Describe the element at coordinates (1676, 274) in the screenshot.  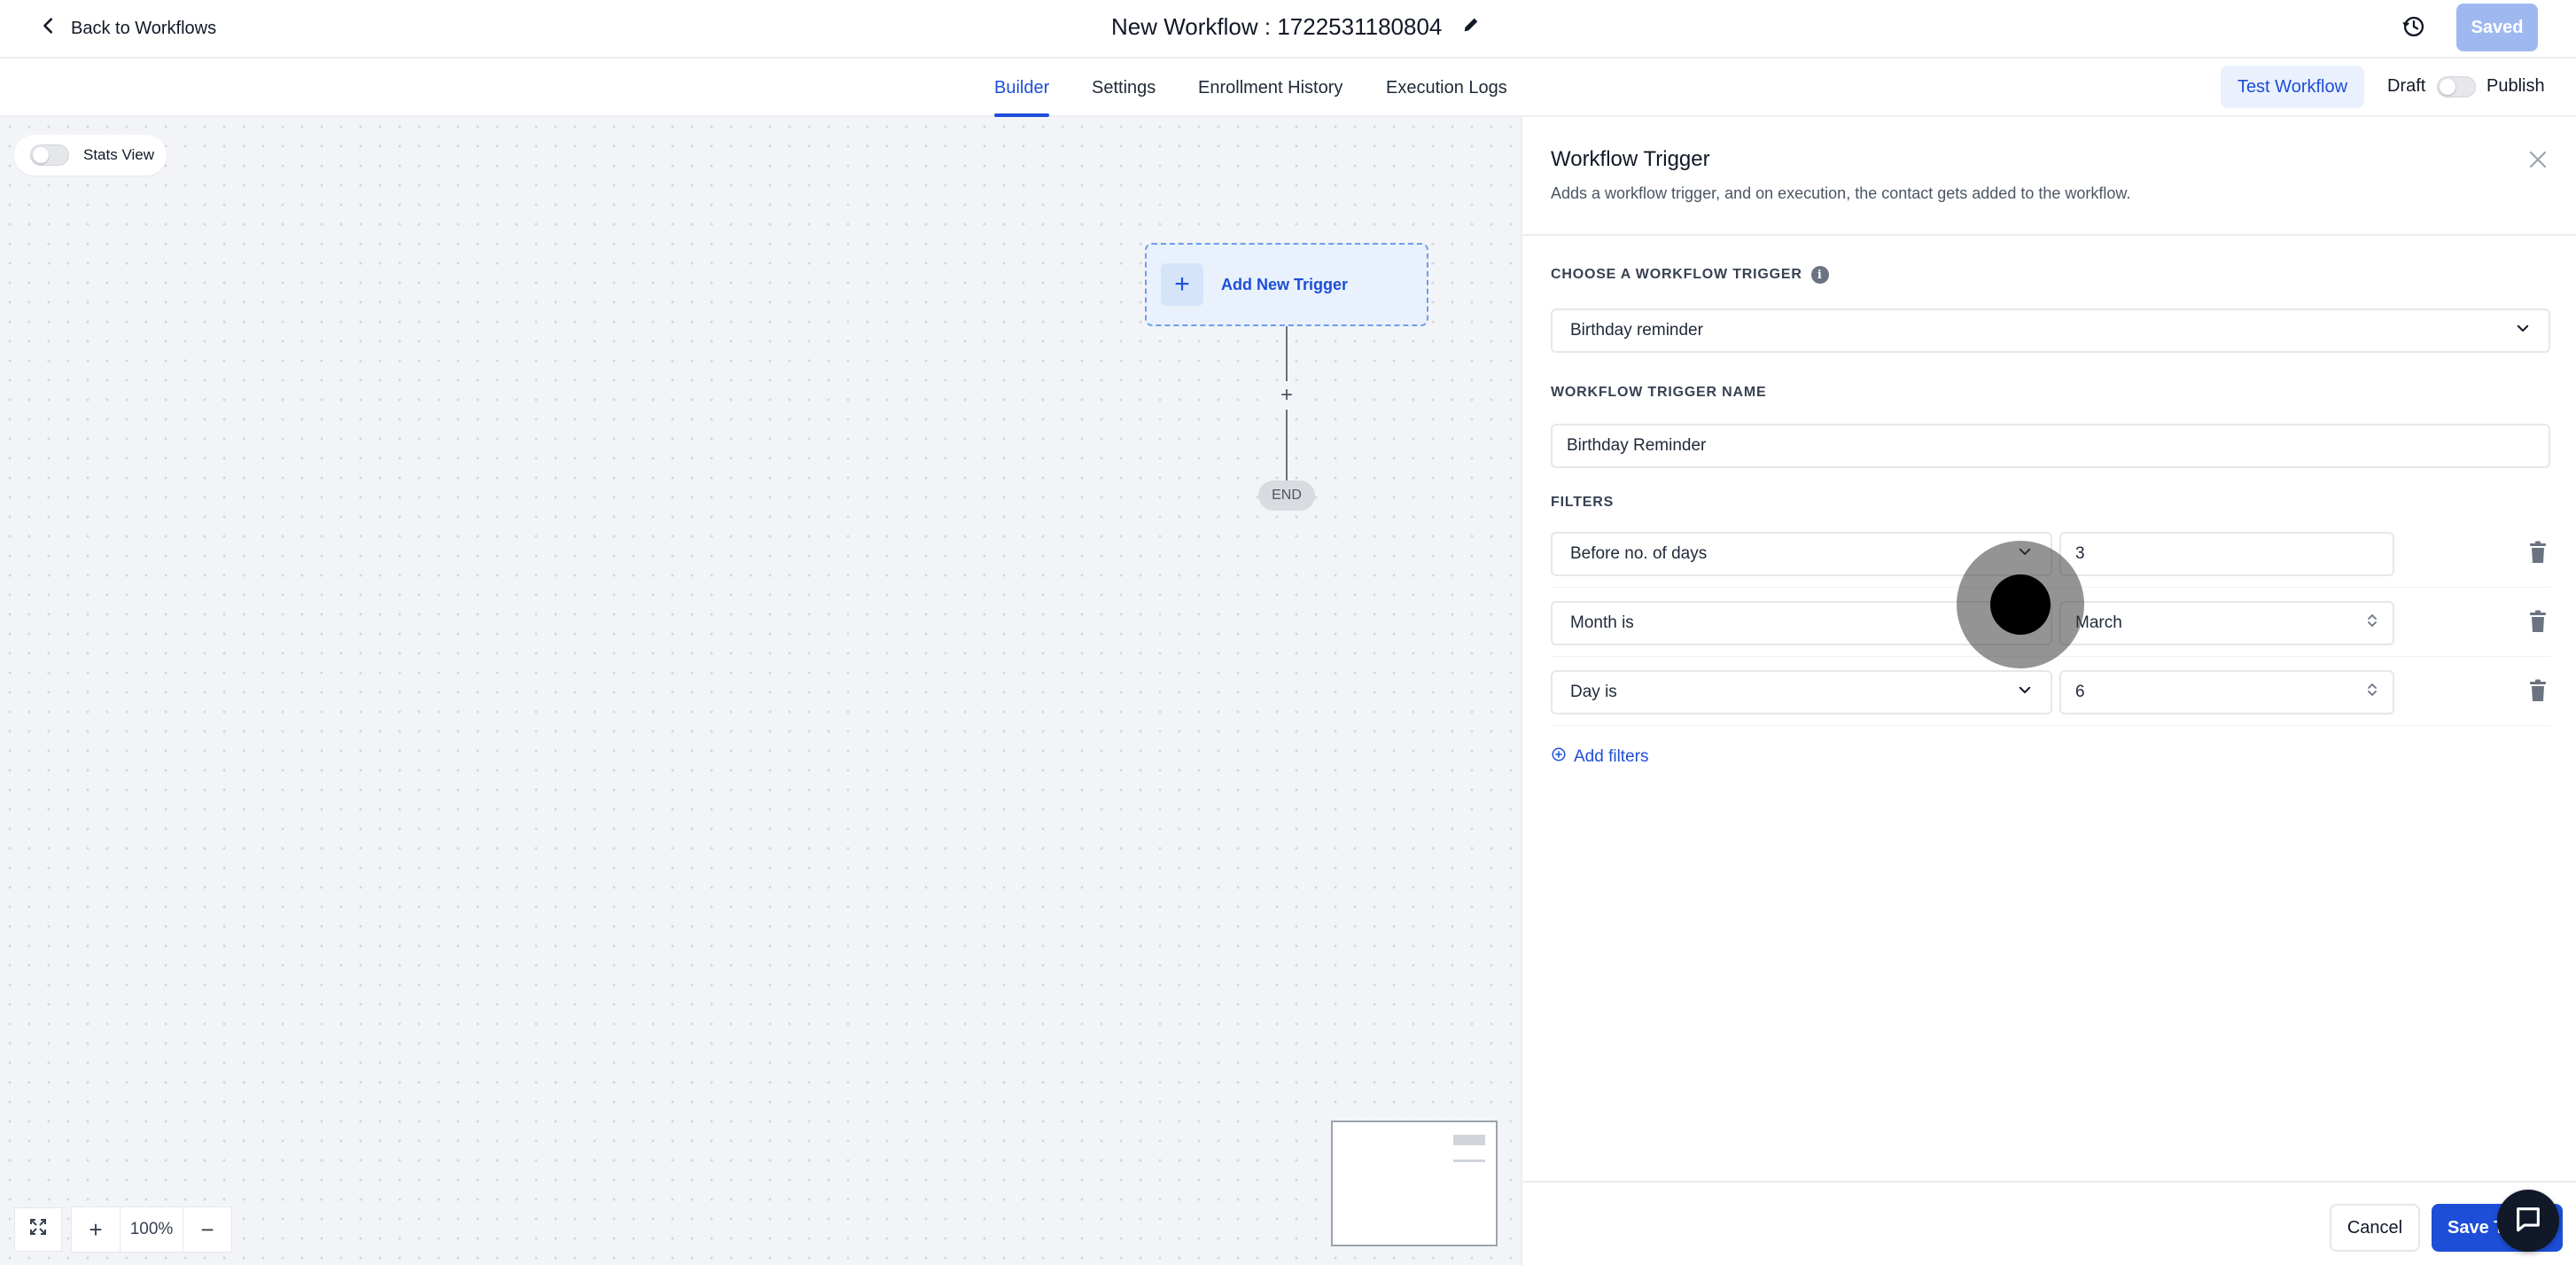
I see `choose-trigger-label-text: CHOOSE A WORKFLOW TRIGGER` at that location.